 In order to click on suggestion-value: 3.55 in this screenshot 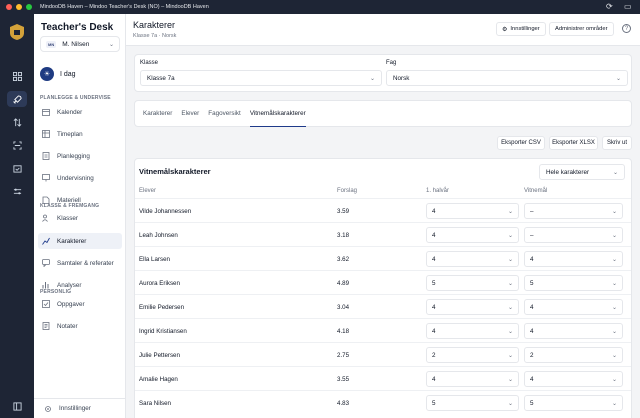, I will do `click(343, 379)`.